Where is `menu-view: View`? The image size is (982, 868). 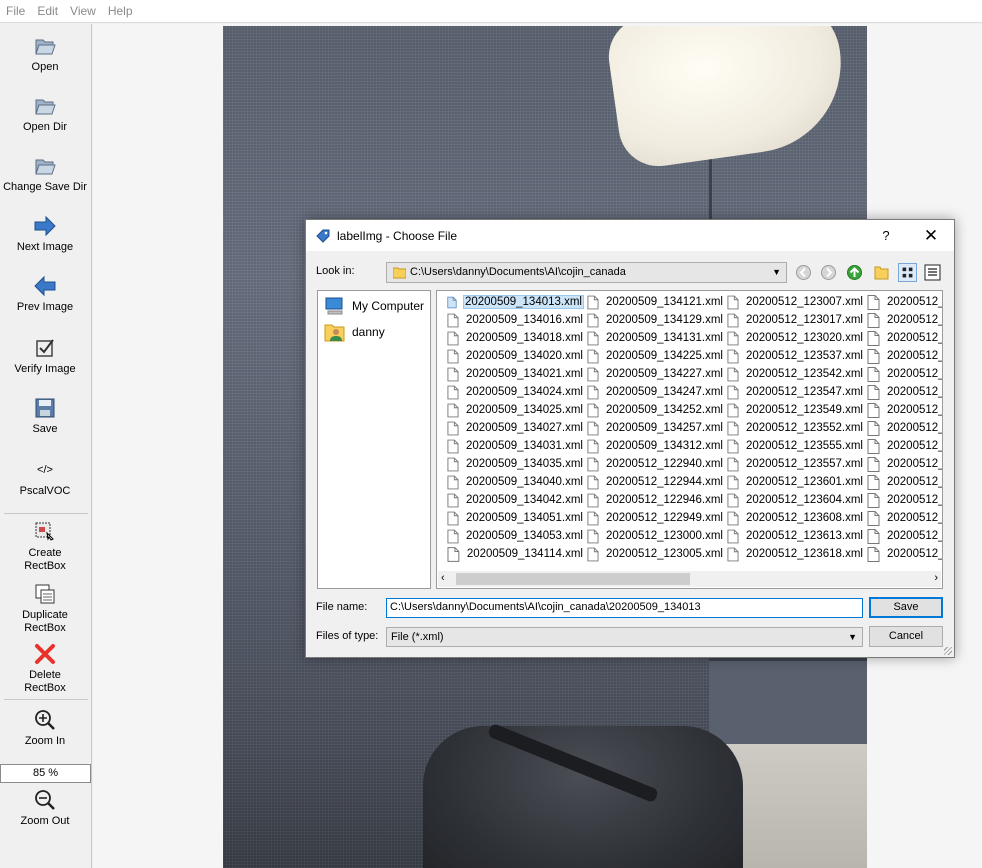
menu-view: View is located at coordinates (83, 11).